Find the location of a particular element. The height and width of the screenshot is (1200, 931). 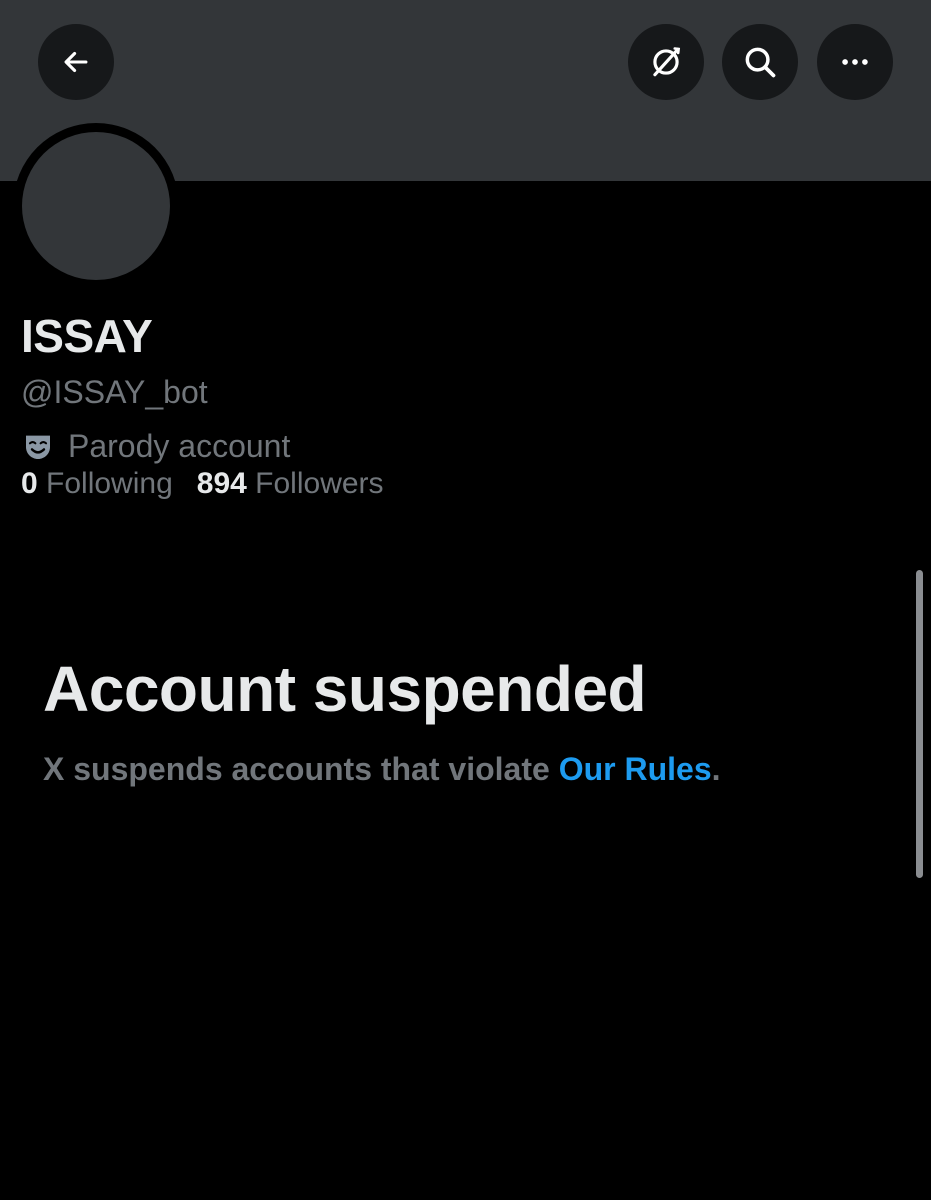

scrollbar is located at coordinates (919, 724).